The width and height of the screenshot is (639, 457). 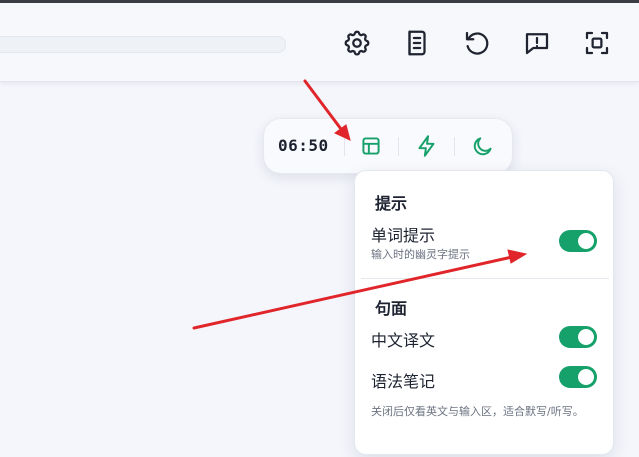 I want to click on refresh-icon, so click(x=477, y=43).